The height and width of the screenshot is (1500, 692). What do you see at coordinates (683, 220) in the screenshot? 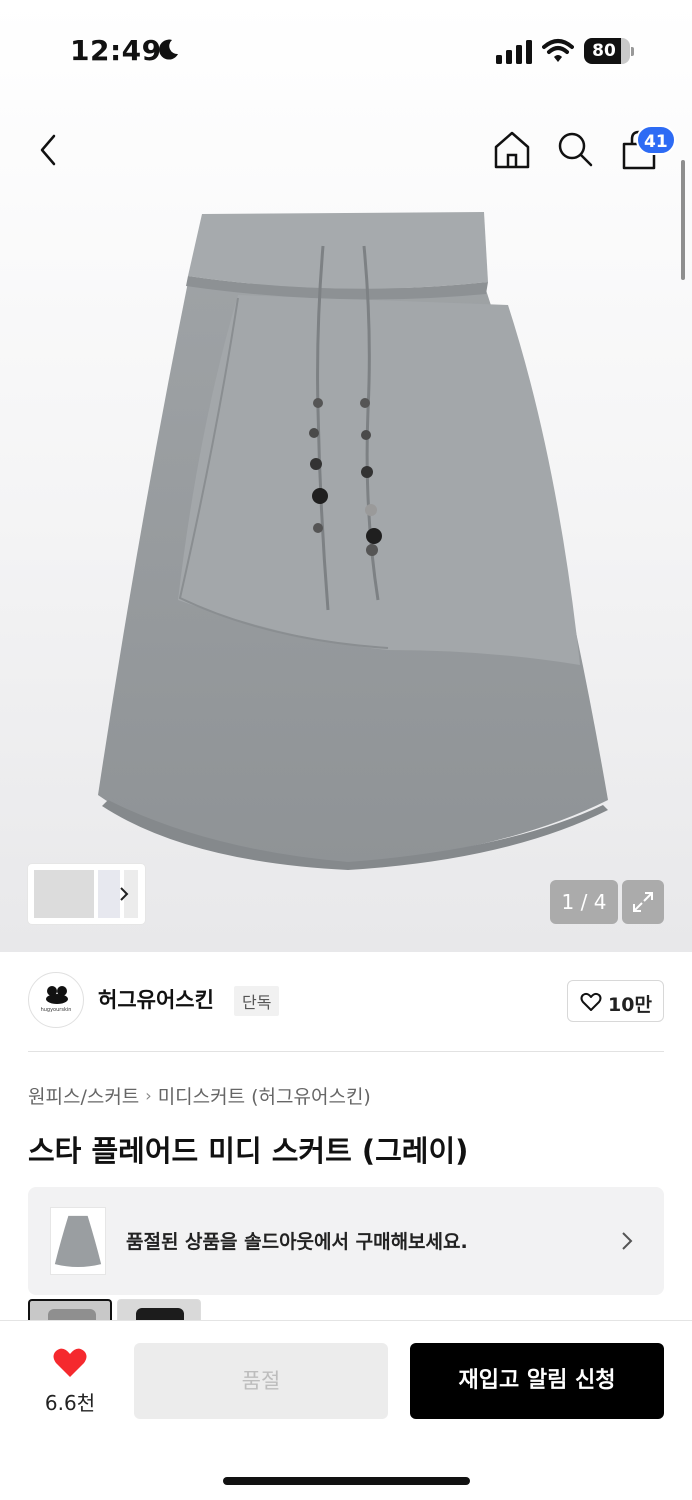
I see `scroll-indicator` at bounding box center [683, 220].